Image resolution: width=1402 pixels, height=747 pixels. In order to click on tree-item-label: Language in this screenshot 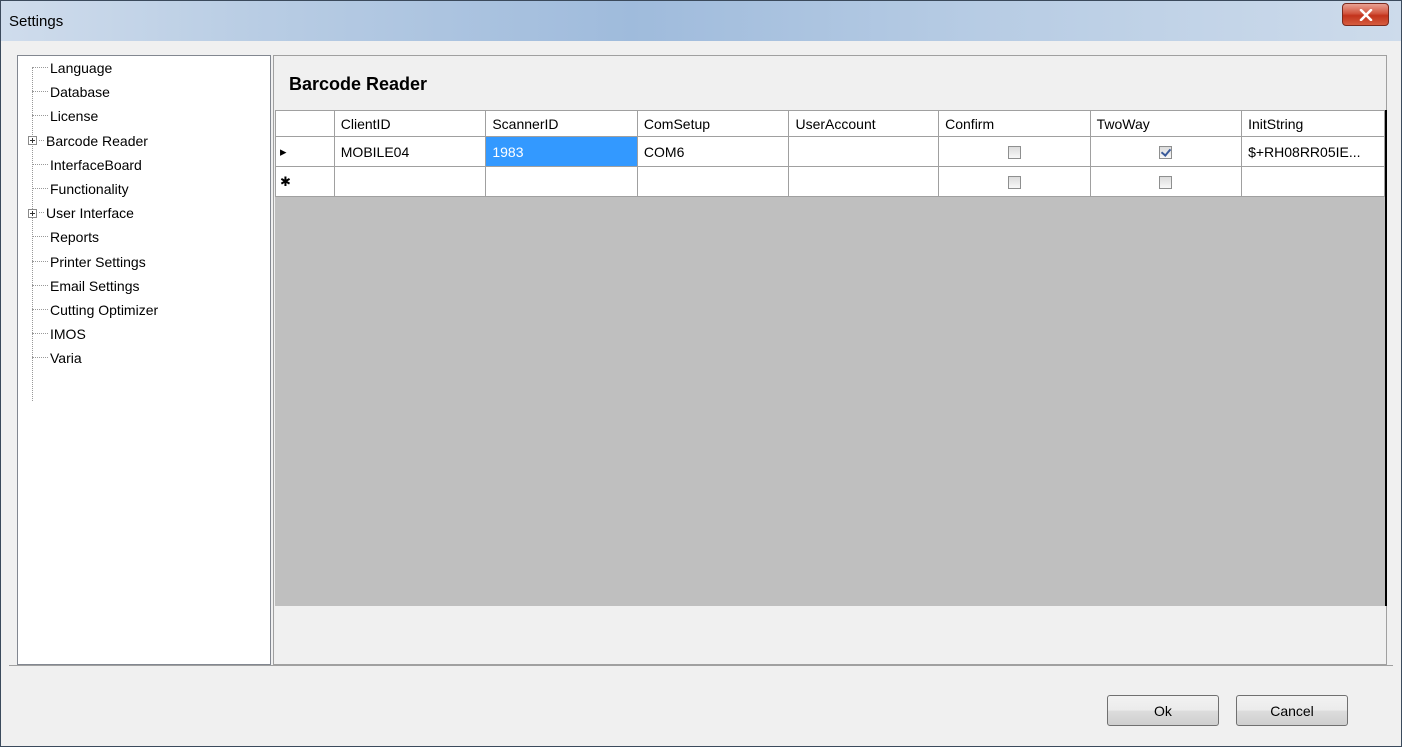, I will do `click(81, 68)`.